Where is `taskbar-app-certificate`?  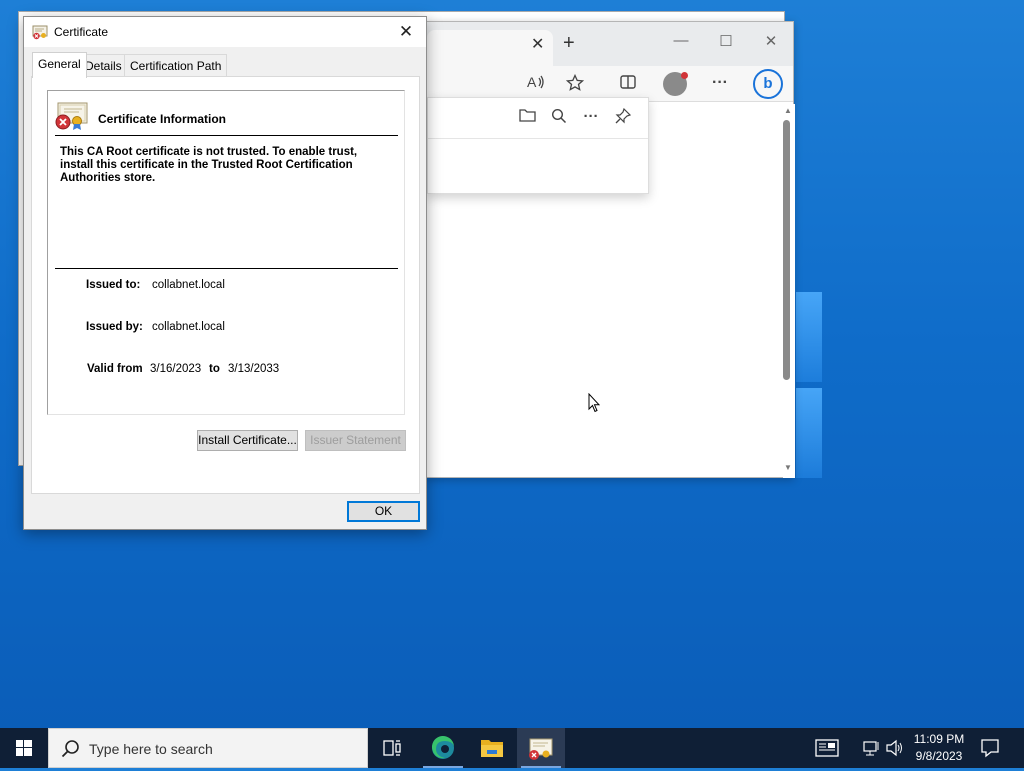 taskbar-app-certificate is located at coordinates (541, 748).